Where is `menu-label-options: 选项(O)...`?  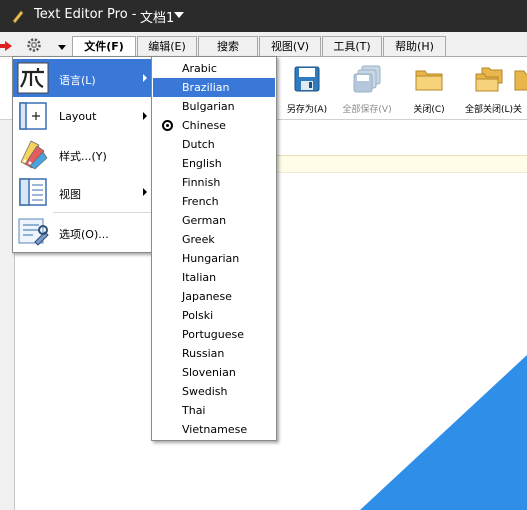
menu-label-options: 选项(O)... is located at coordinates (84, 234).